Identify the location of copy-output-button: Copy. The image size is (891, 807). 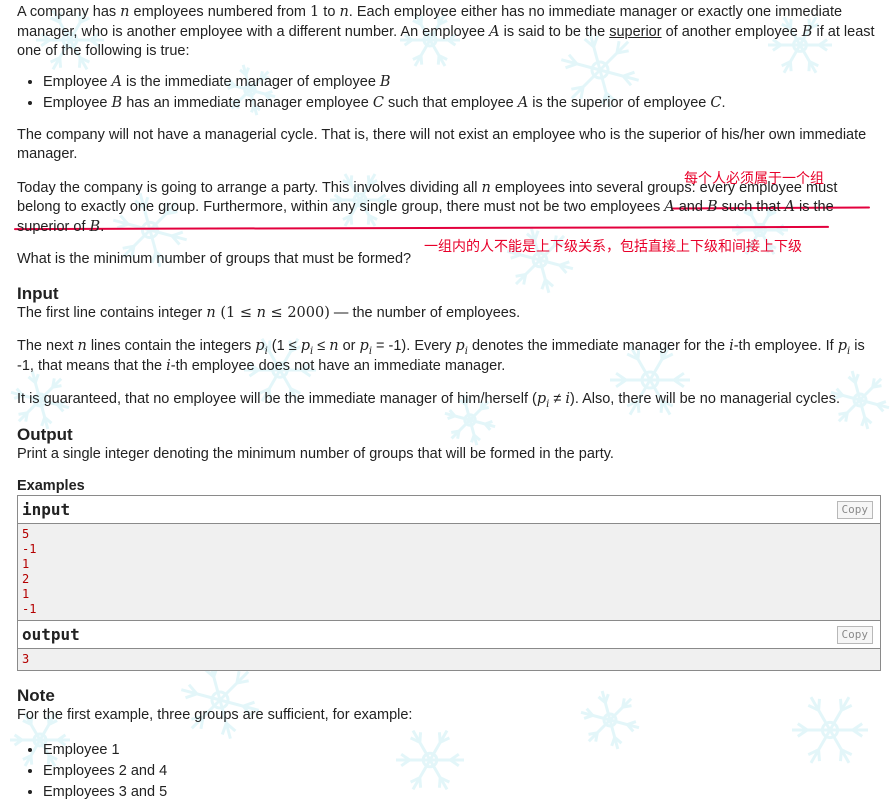
(854, 635).